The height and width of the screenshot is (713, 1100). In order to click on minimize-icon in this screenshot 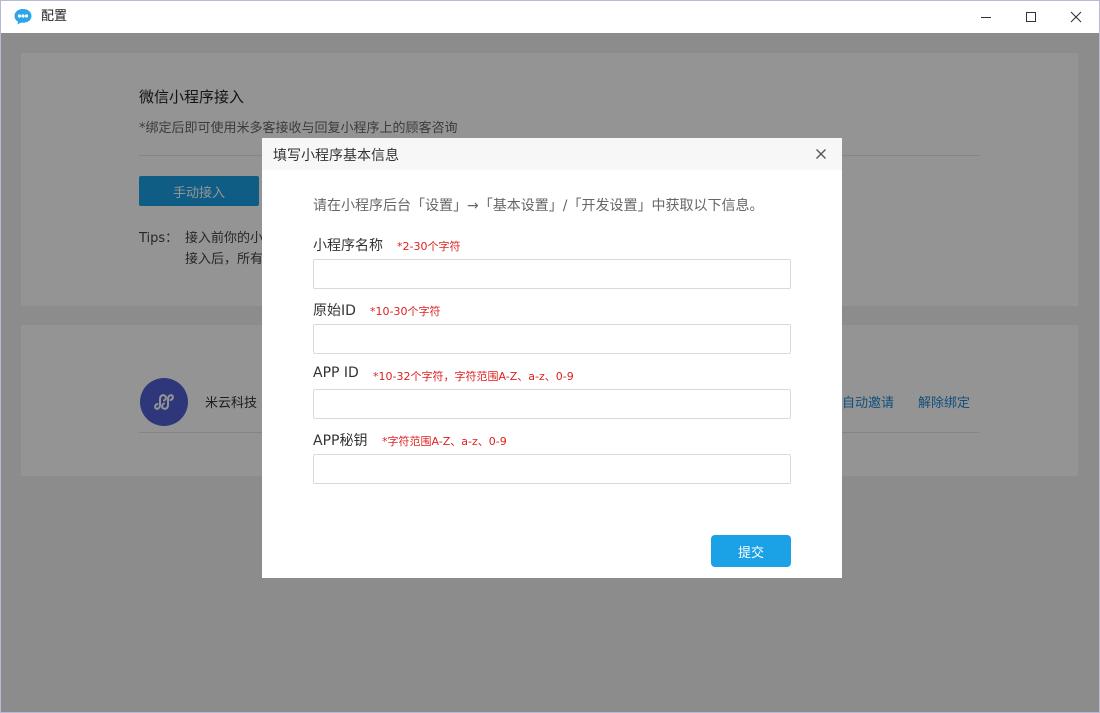, I will do `click(986, 17)`.